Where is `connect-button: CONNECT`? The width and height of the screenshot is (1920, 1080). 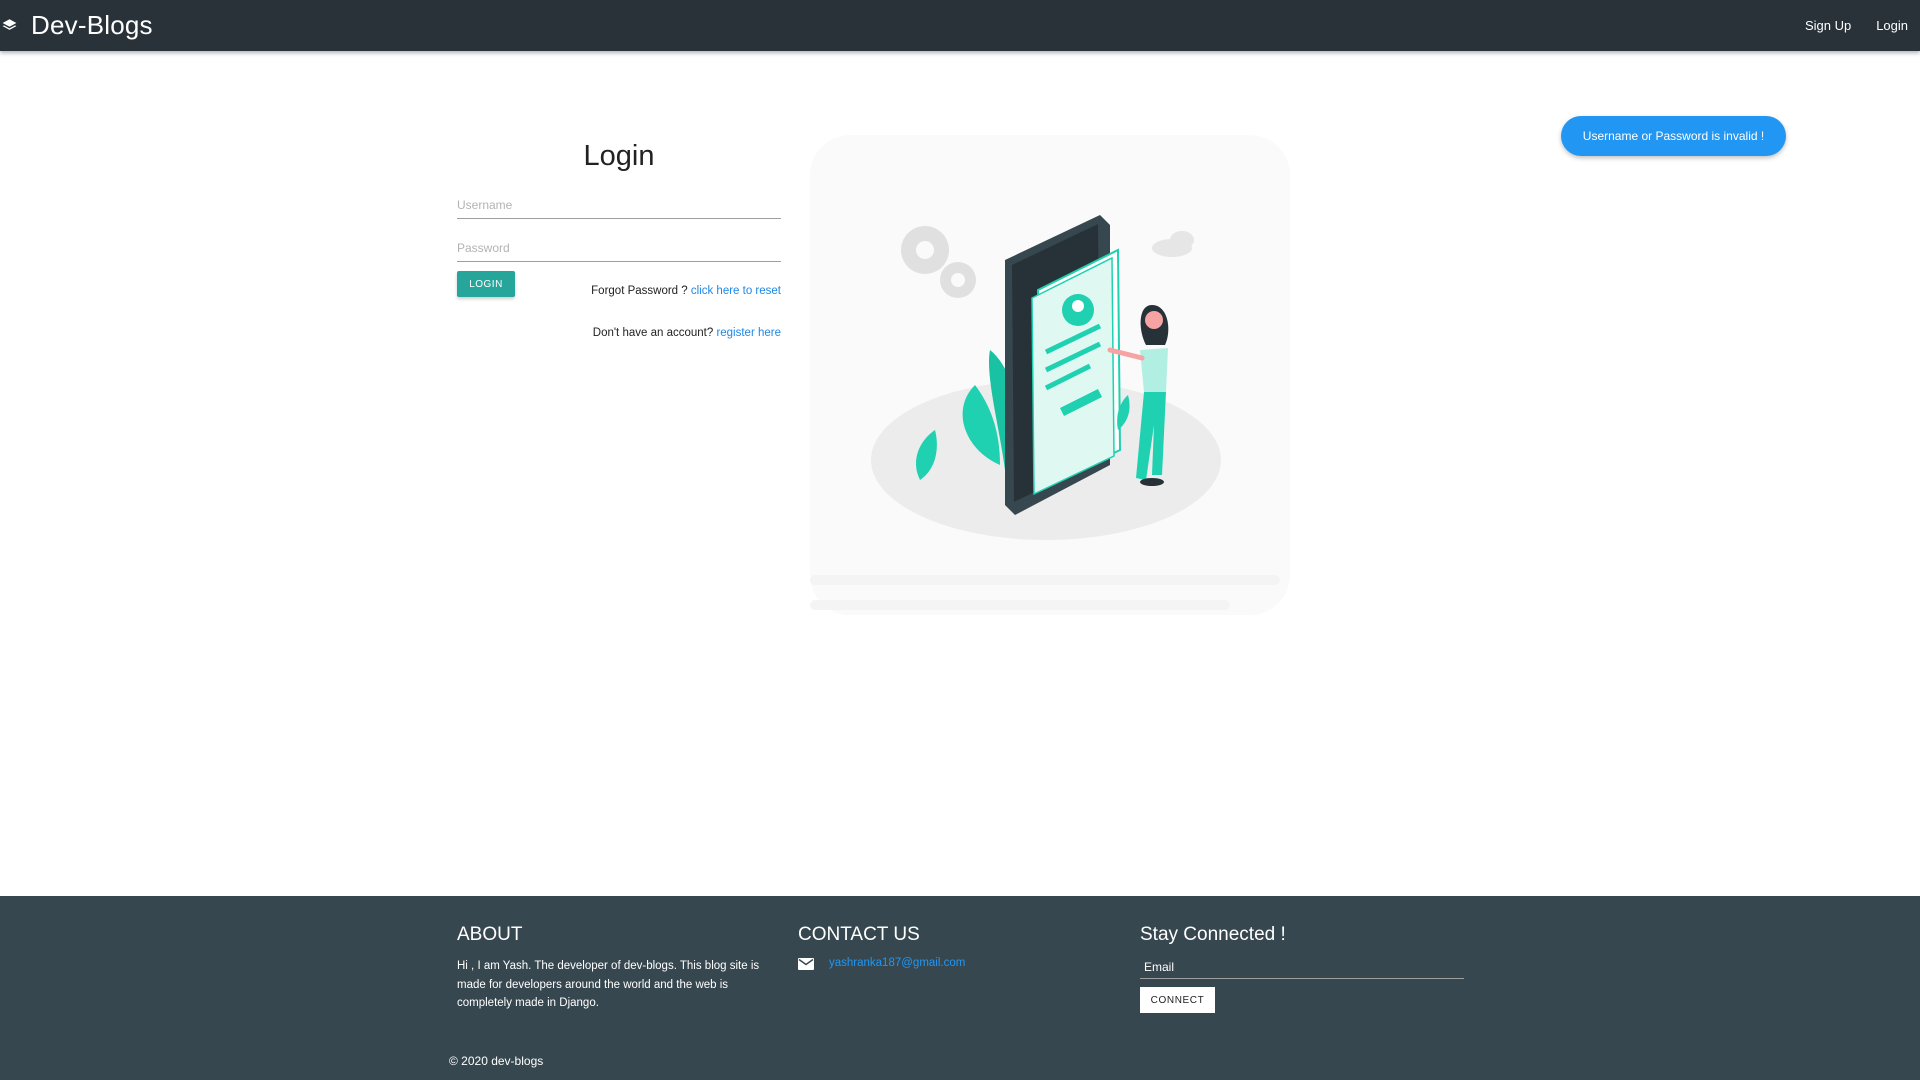
connect-button: CONNECT is located at coordinates (1177, 1000).